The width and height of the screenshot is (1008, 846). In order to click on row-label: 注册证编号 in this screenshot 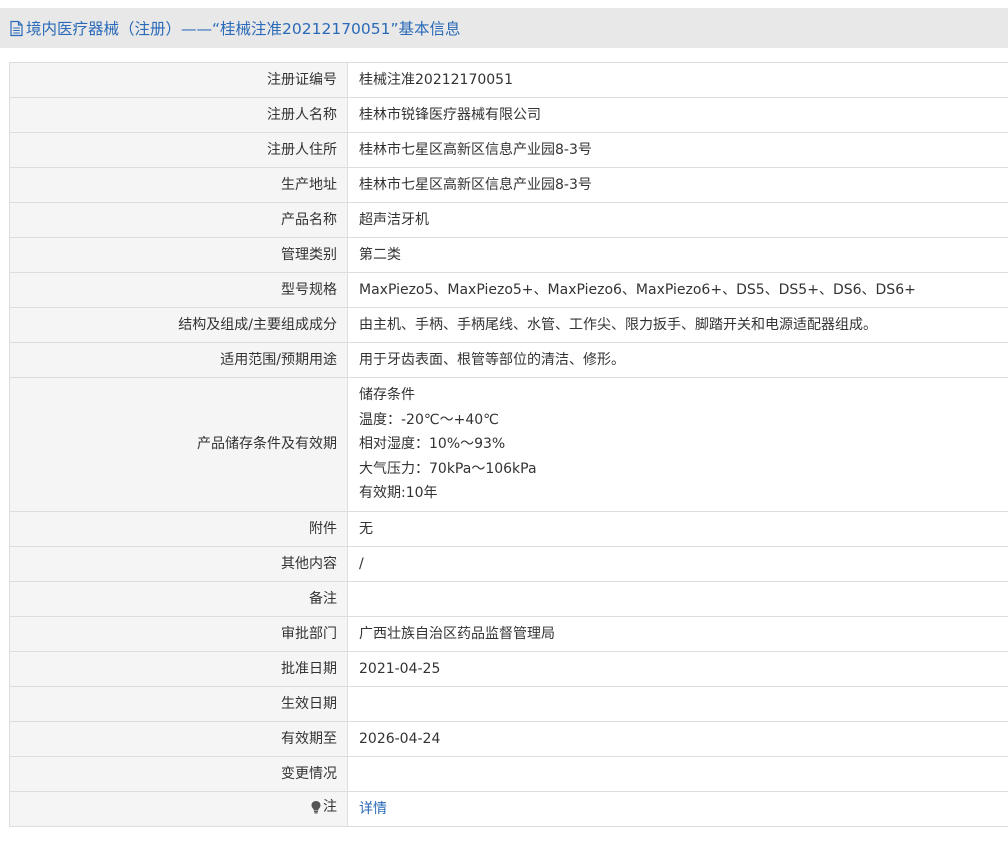, I will do `click(178, 80)`.